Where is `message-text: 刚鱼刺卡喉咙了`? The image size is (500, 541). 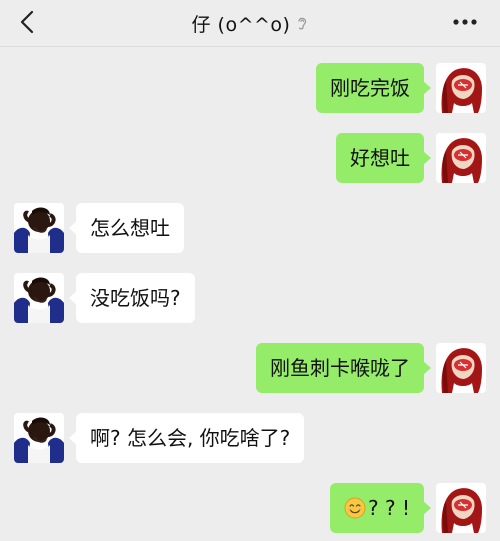 message-text: 刚鱼刺卡喉咙了 is located at coordinates (340, 368).